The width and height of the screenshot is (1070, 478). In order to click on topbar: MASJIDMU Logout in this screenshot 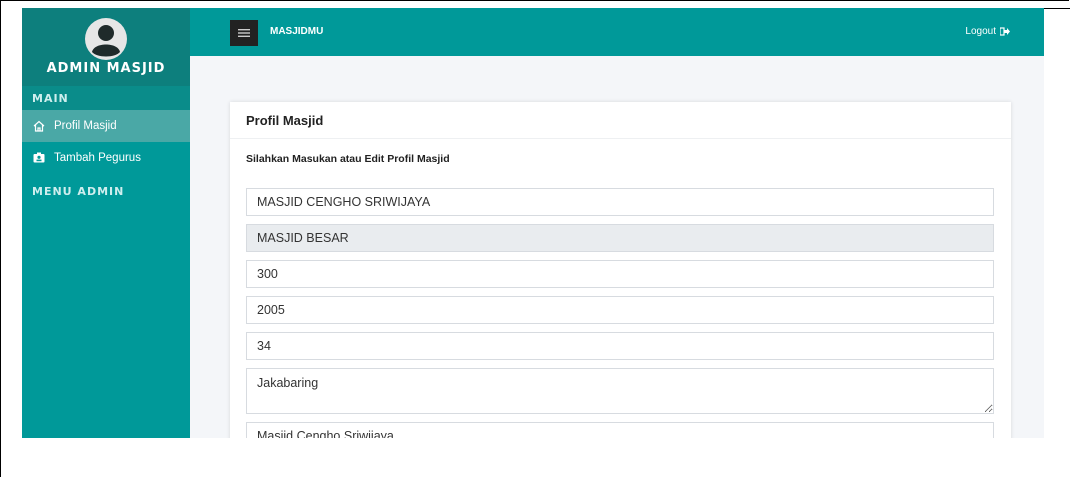, I will do `click(617, 32)`.